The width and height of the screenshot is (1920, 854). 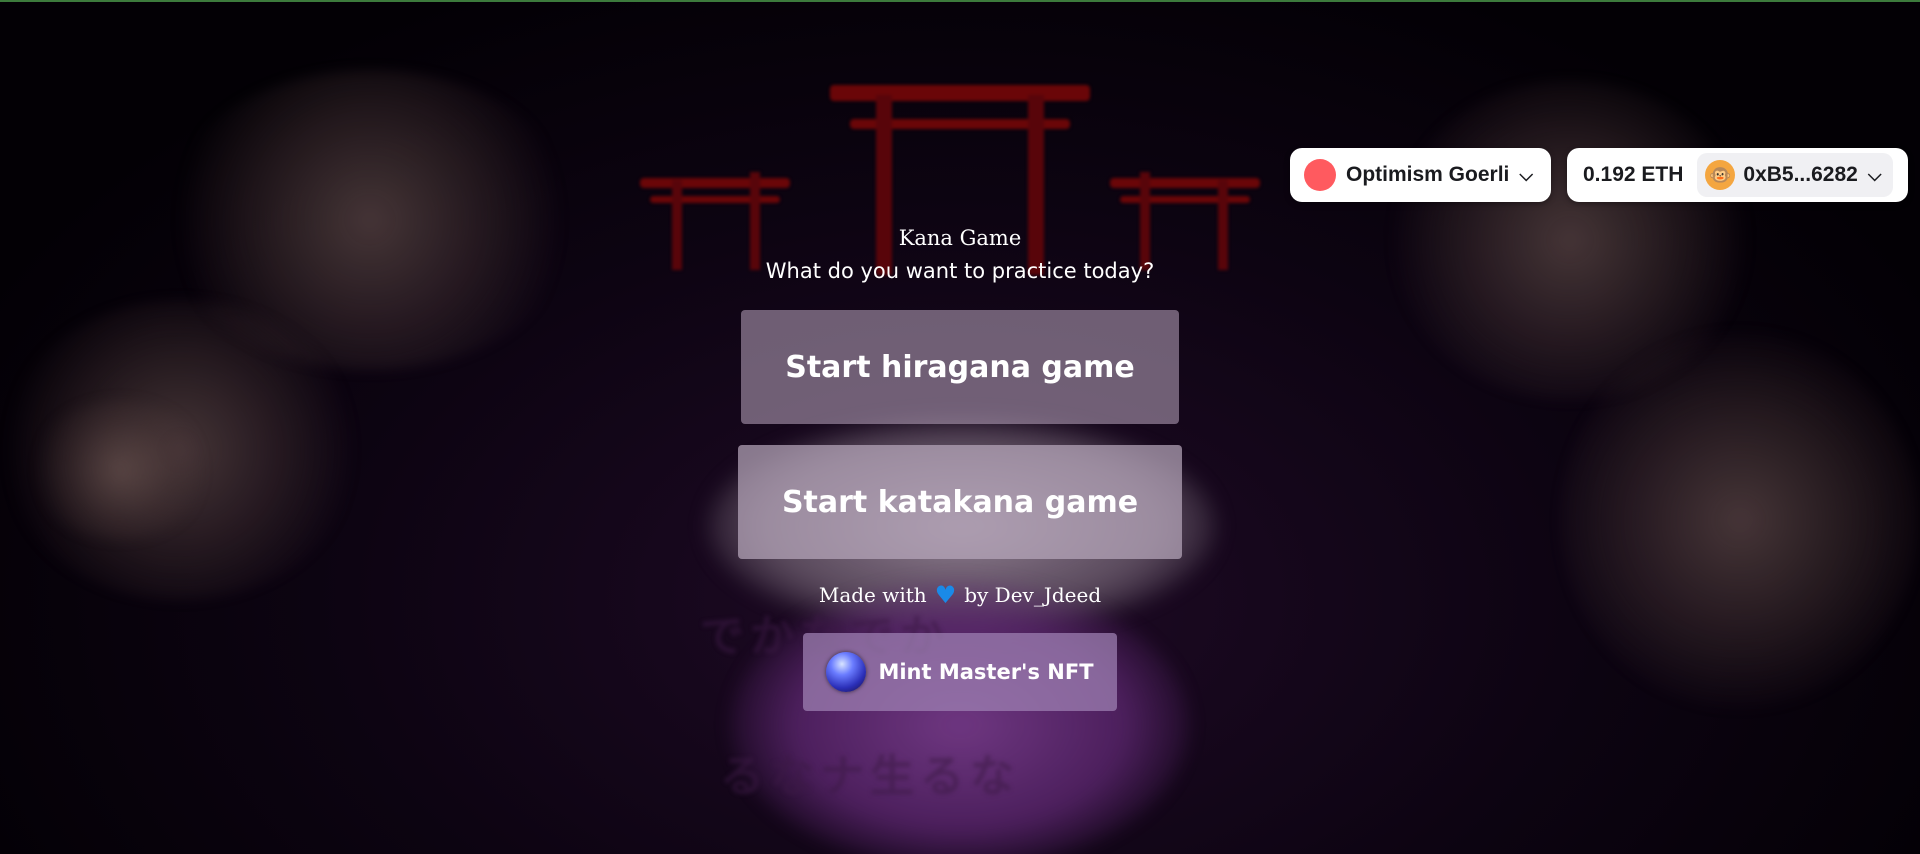 I want to click on blossom-tree-left-small, so click(x=120, y=470).